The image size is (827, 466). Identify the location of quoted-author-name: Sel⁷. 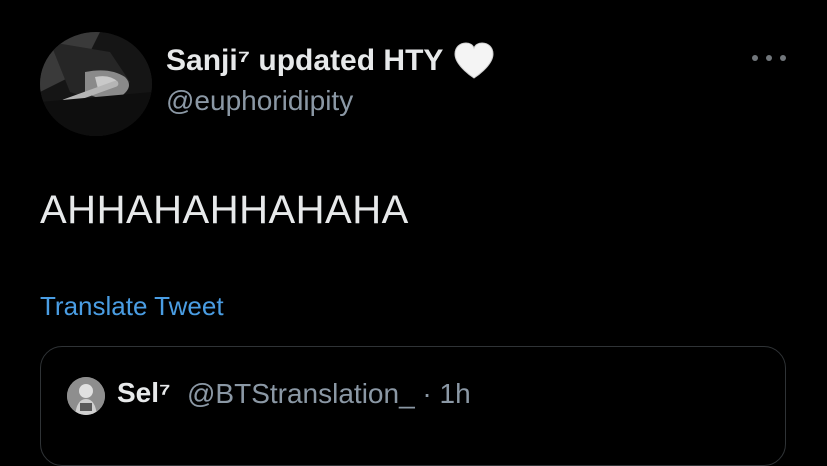
(144, 392).